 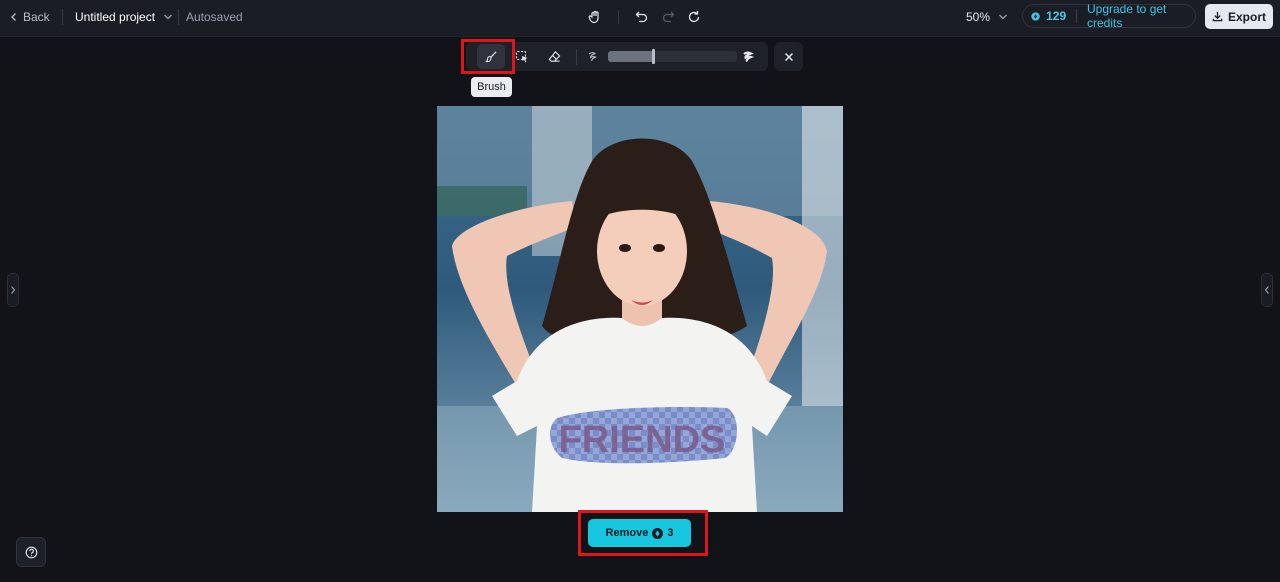 What do you see at coordinates (1217, 16) in the screenshot?
I see `download-icon` at bounding box center [1217, 16].